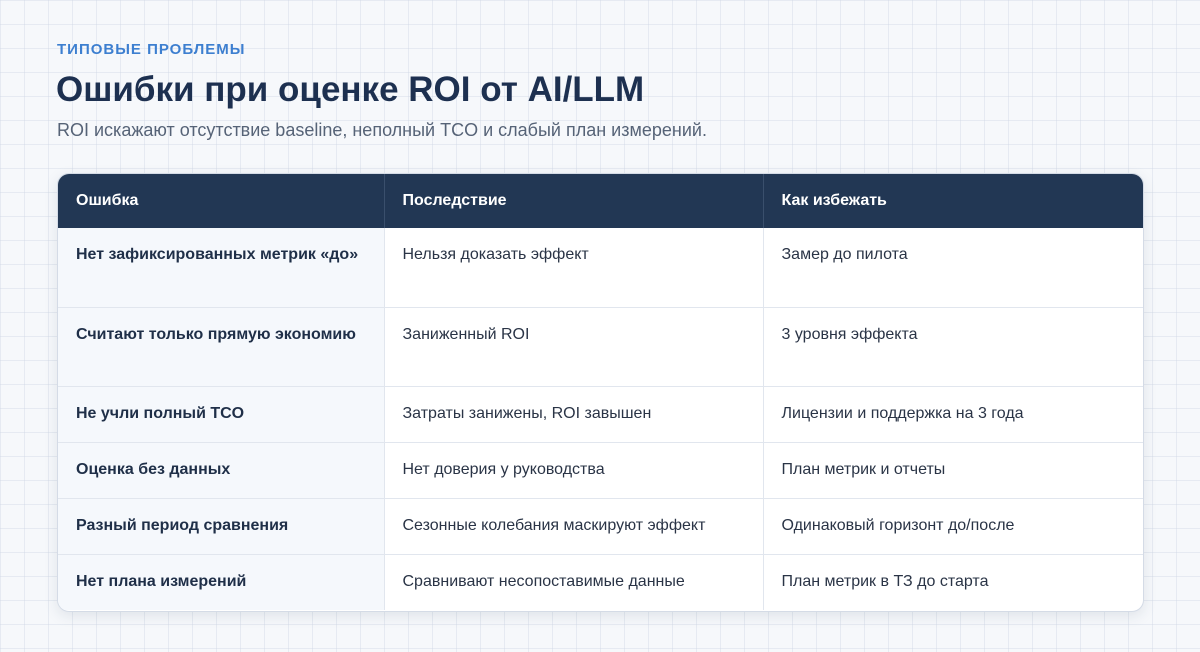  What do you see at coordinates (953, 413) in the screenshot?
I see `fix-cell: Лицензии и поддержка на 3 года` at bounding box center [953, 413].